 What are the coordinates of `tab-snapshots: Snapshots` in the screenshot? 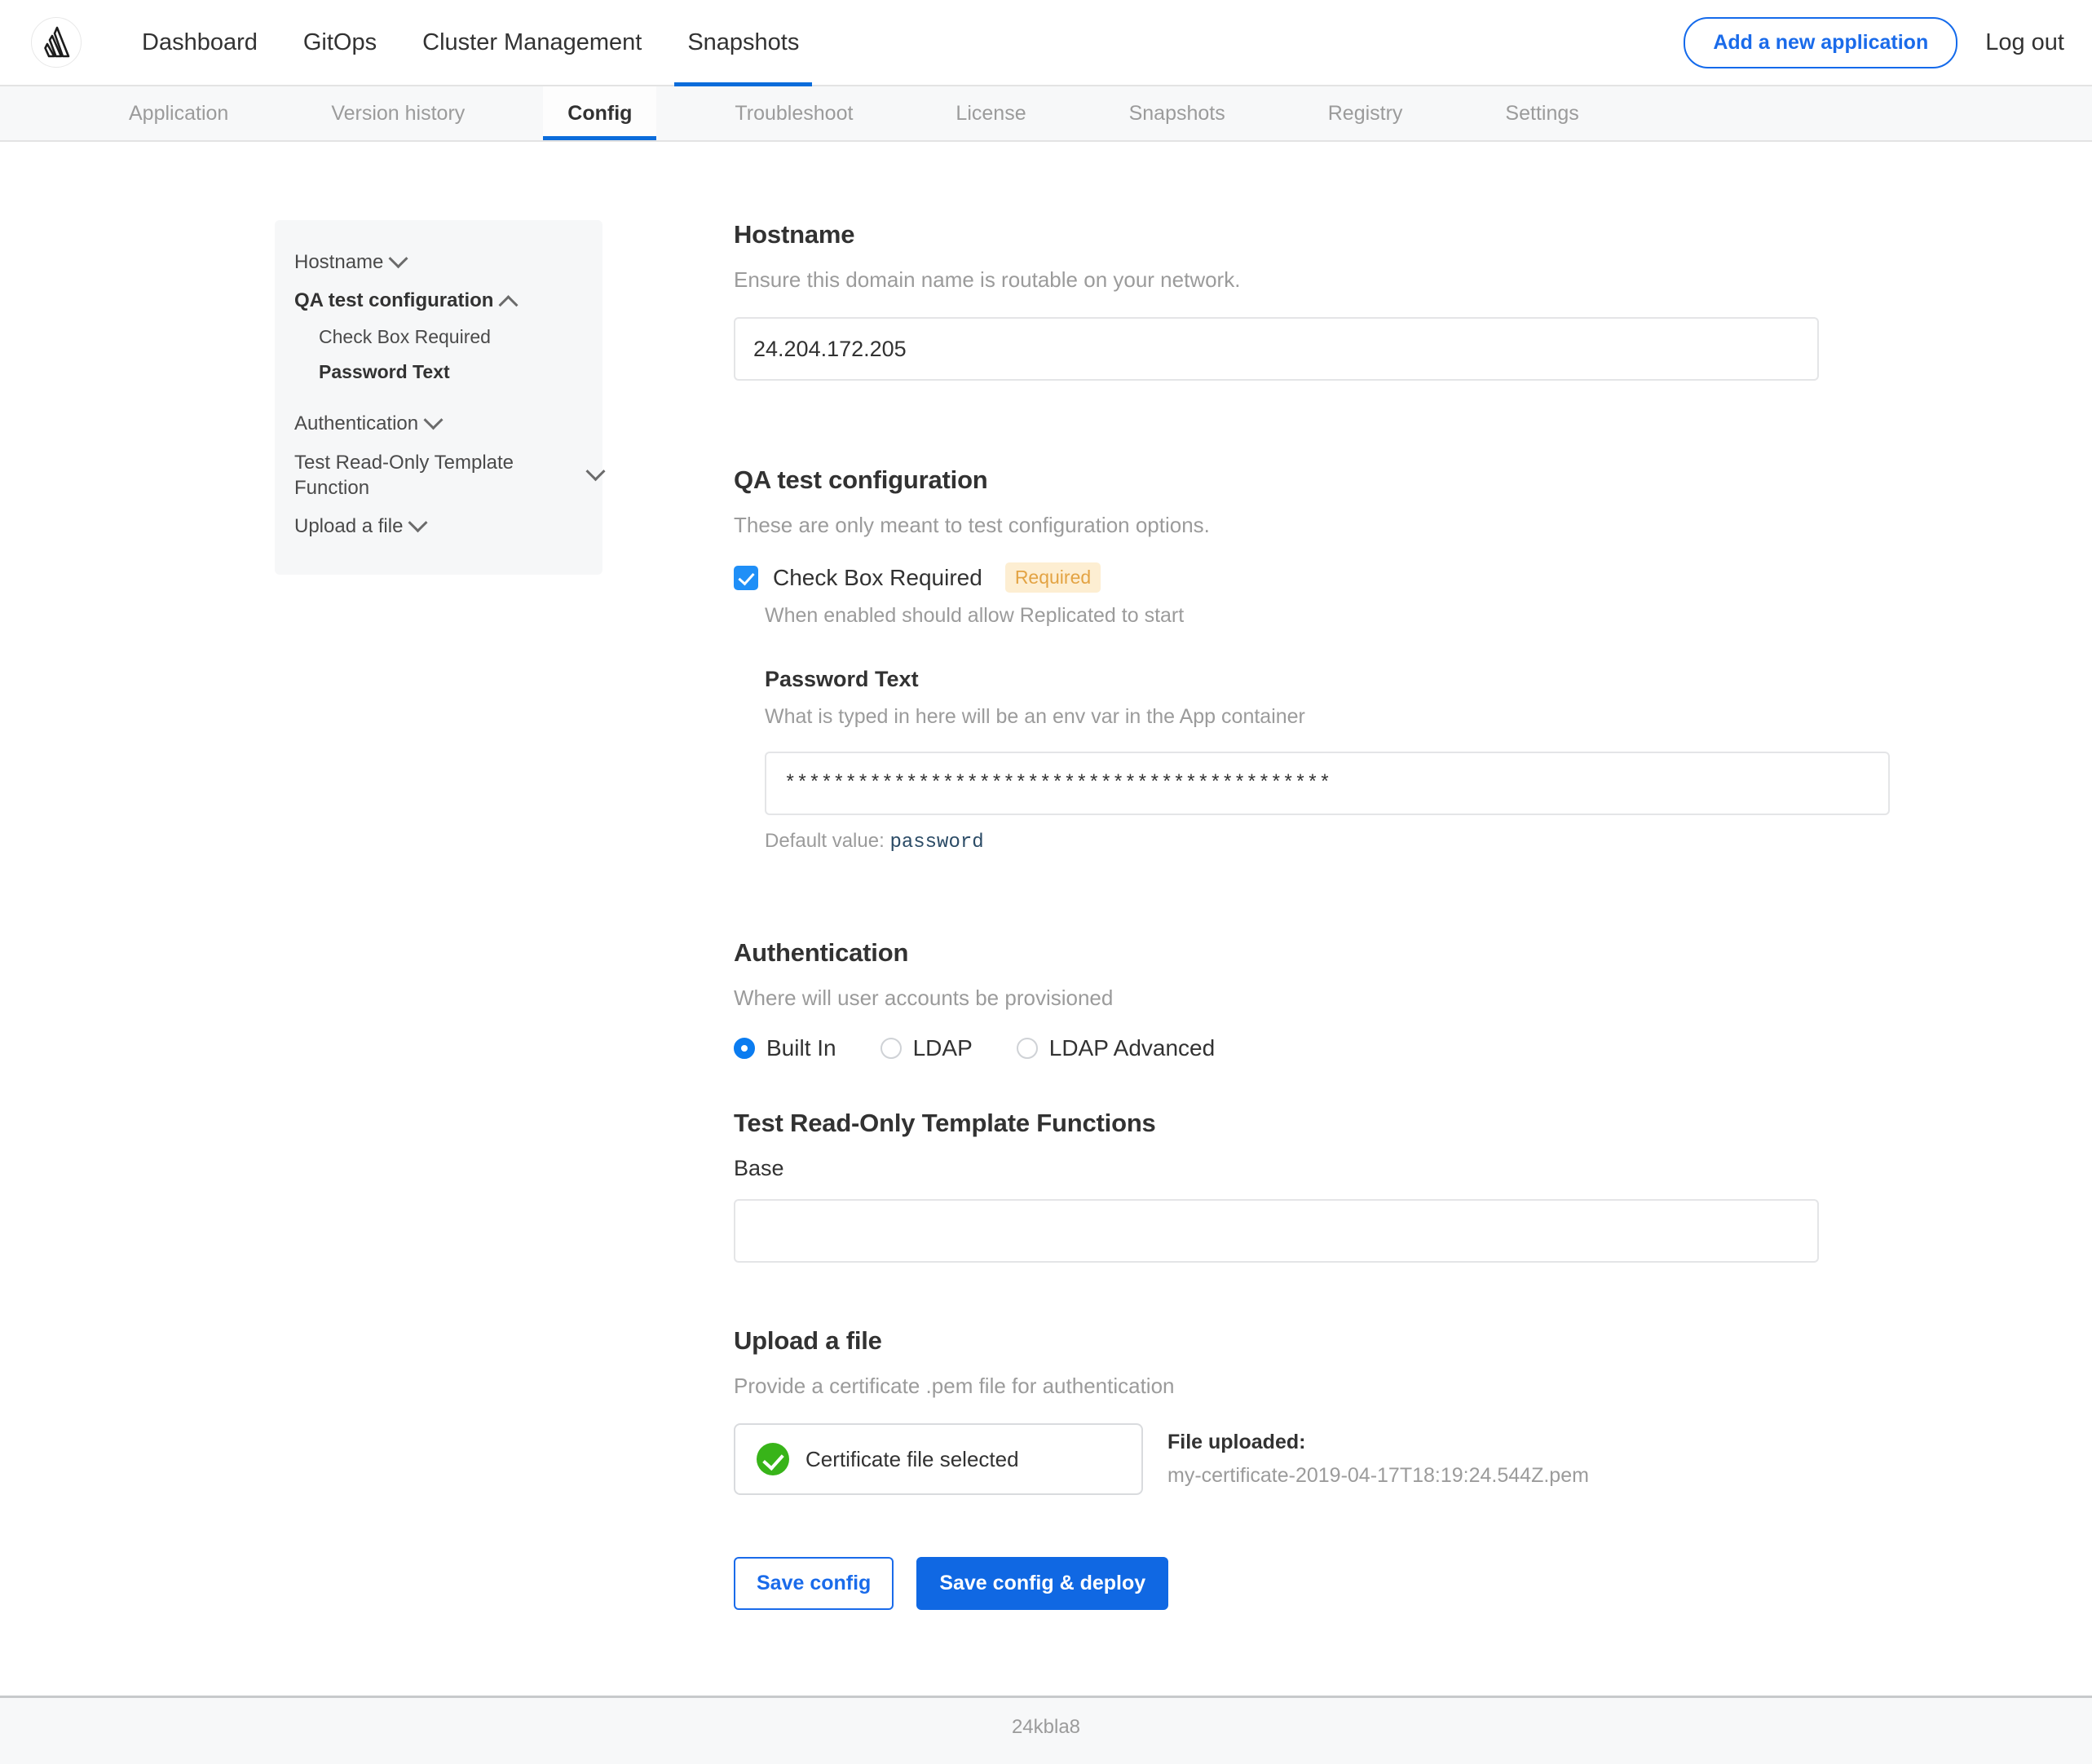 It's located at (1177, 113).